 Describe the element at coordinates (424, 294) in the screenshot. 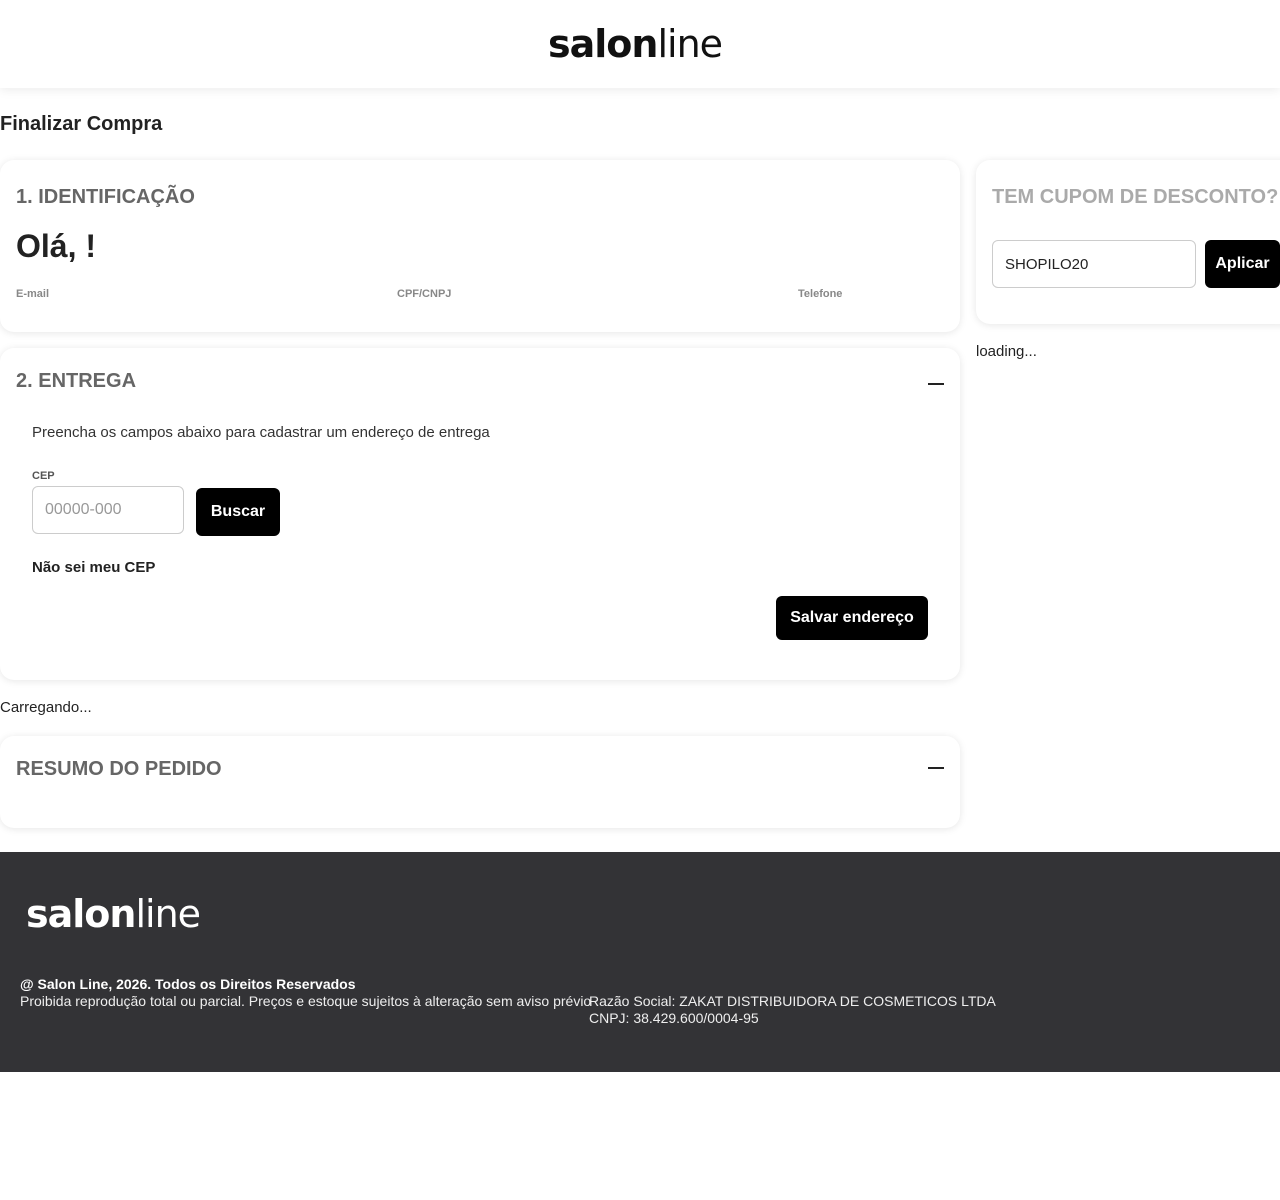

I see `cpf-label: CPF/CNPJ` at that location.